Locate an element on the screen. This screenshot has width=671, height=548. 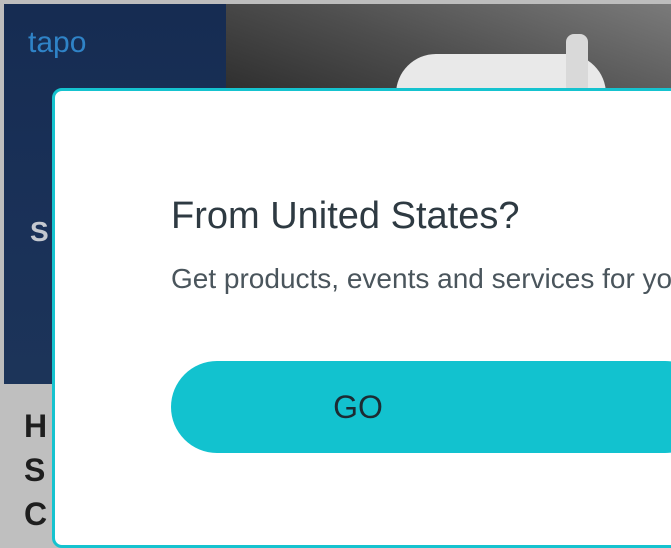
camera-mount-image is located at coordinates (577, 64).